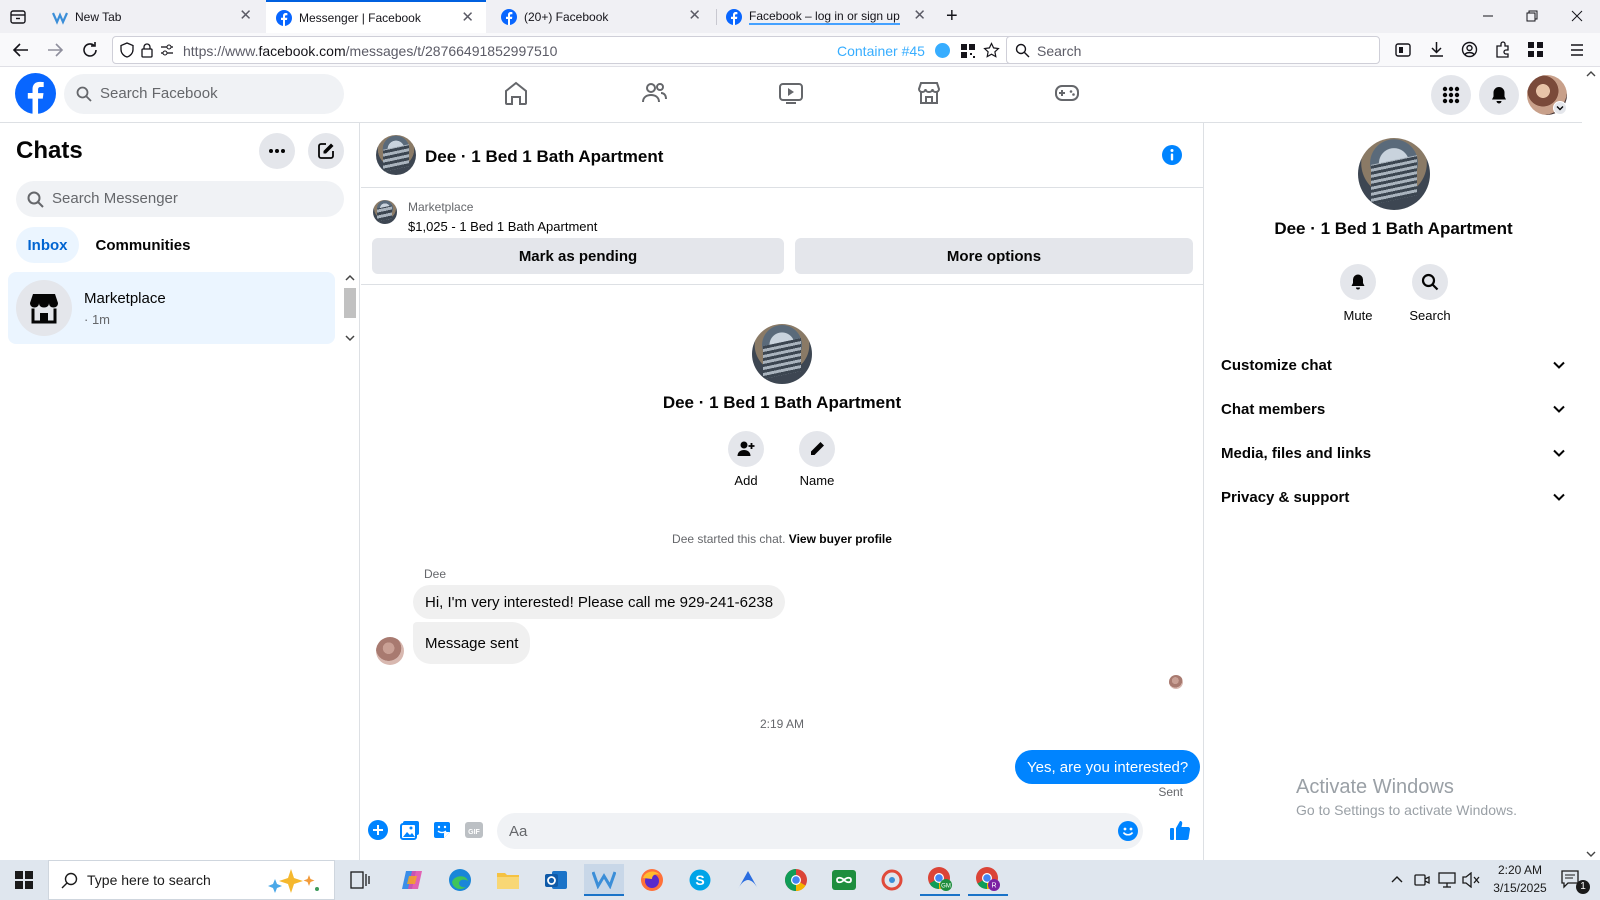 Image resolution: width=1600 pixels, height=900 pixels. What do you see at coordinates (472, 643) in the screenshot?
I see `incoming-message: Message sent` at bounding box center [472, 643].